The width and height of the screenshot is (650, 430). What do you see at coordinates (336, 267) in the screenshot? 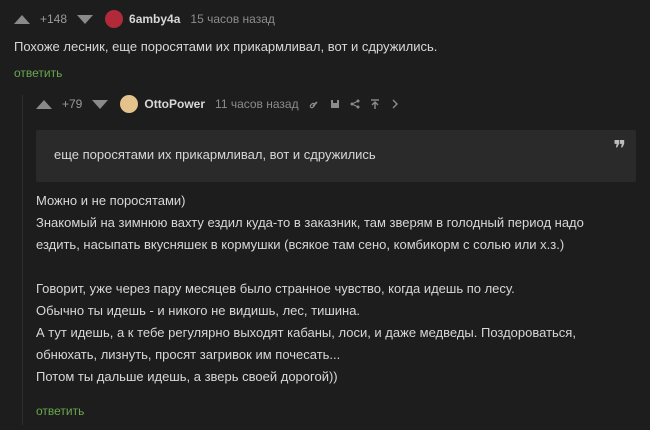
I see `comment-line` at bounding box center [336, 267].